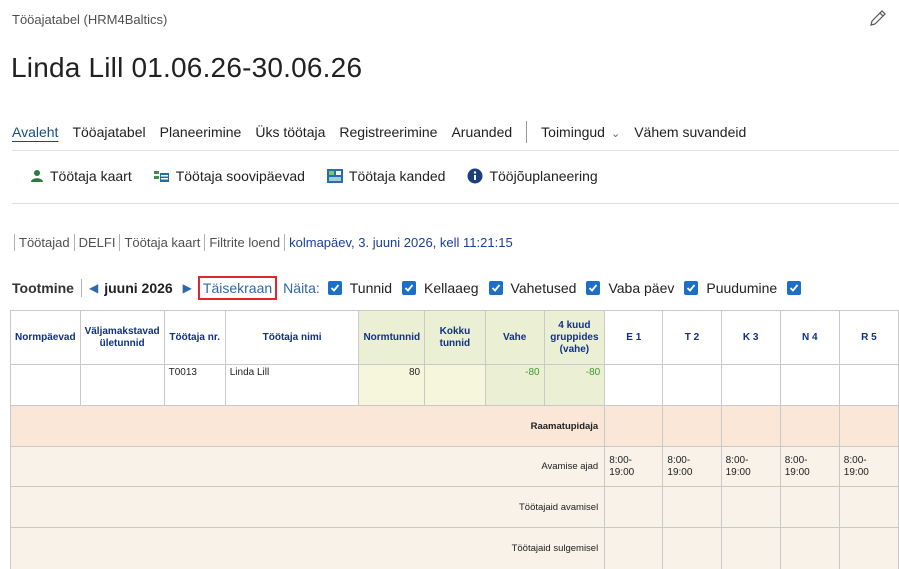 This screenshot has height=569, width=899. I want to click on filter-delfi: DELFI, so click(97, 242).